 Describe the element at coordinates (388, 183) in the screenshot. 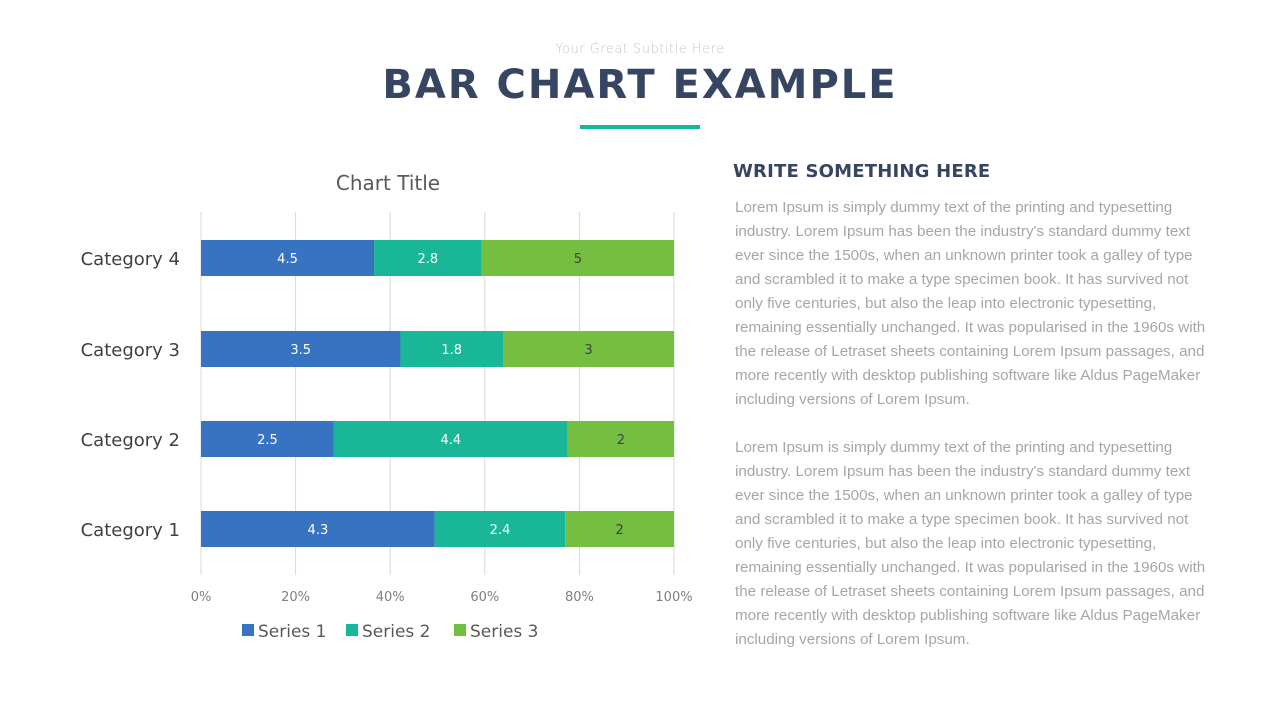

I see `chart-title: Chart Title` at that location.